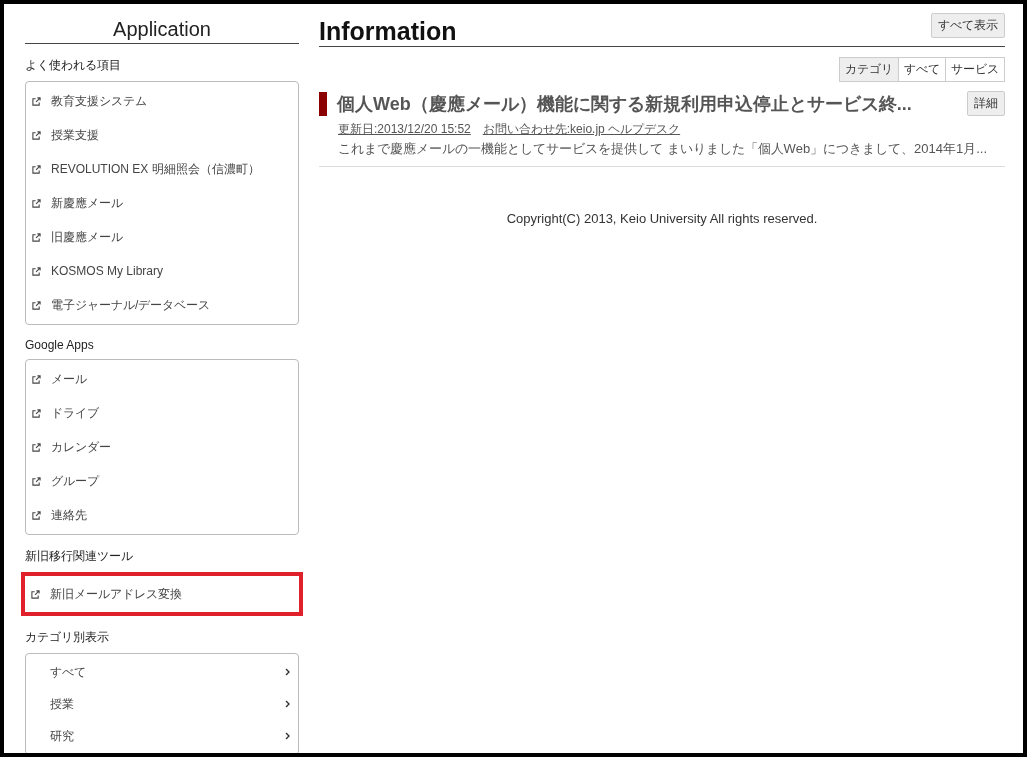 The height and width of the screenshot is (757, 1027). What do you see at coordinates (73, 65) in the screenshot?
I see `group-heading: よく使われる項目` at bounding box center [73, 65].